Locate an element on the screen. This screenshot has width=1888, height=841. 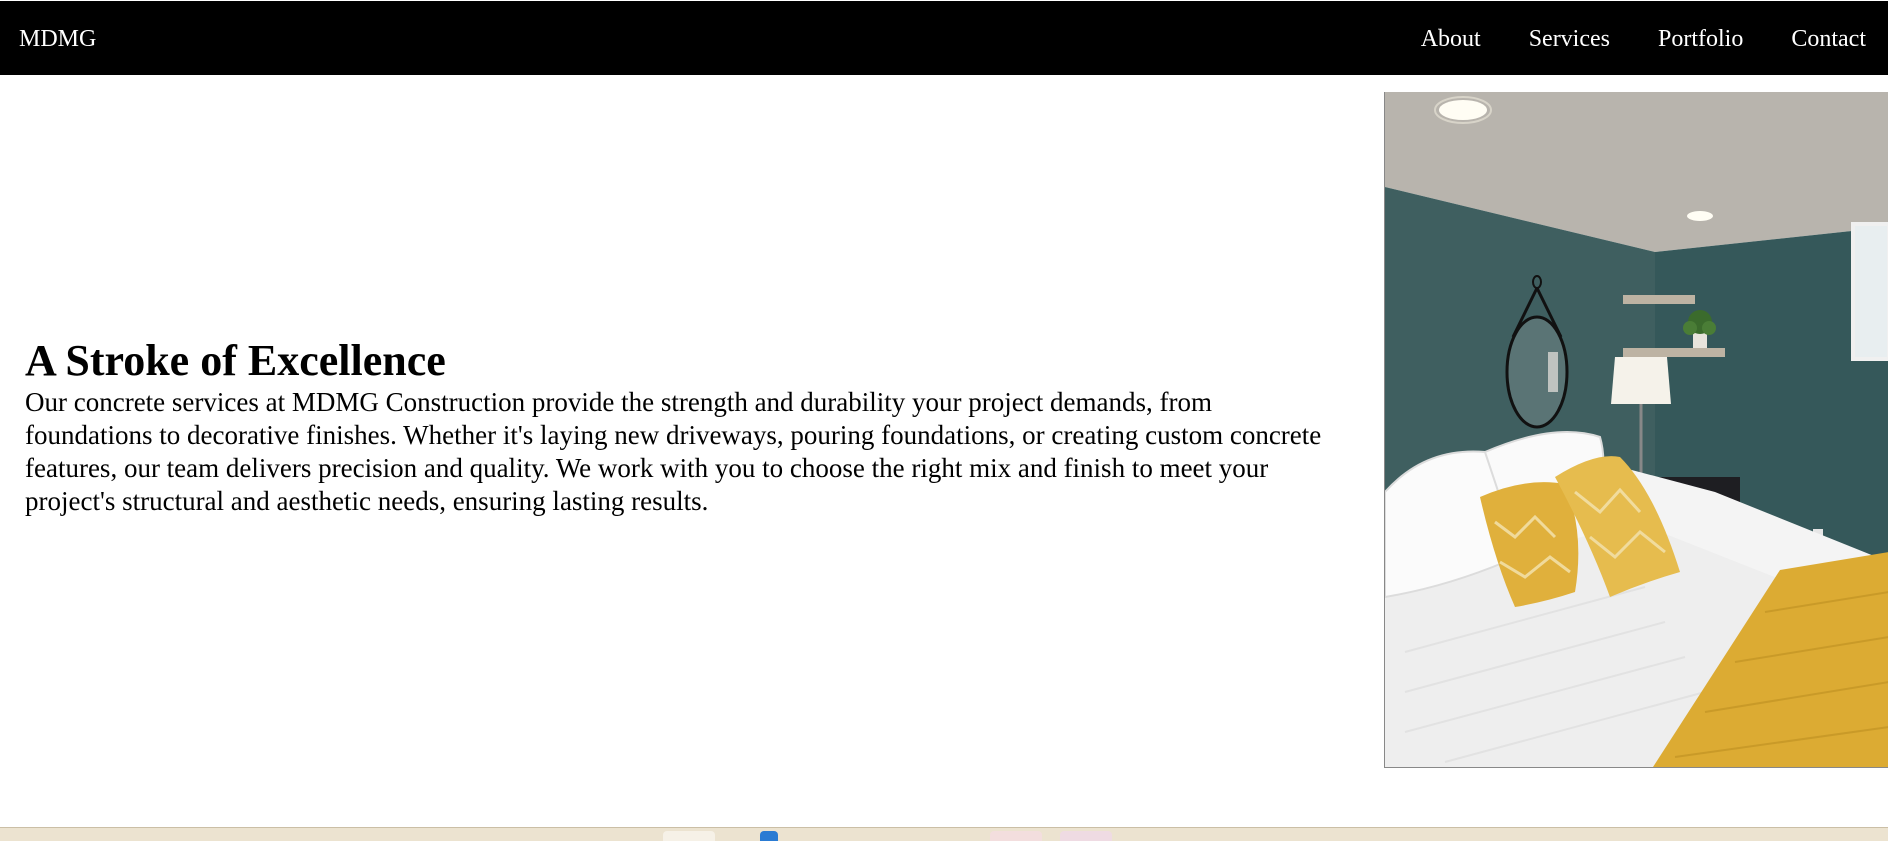
nav-links: About Services Portfolio Contact is located at coordinates (1643, 39).